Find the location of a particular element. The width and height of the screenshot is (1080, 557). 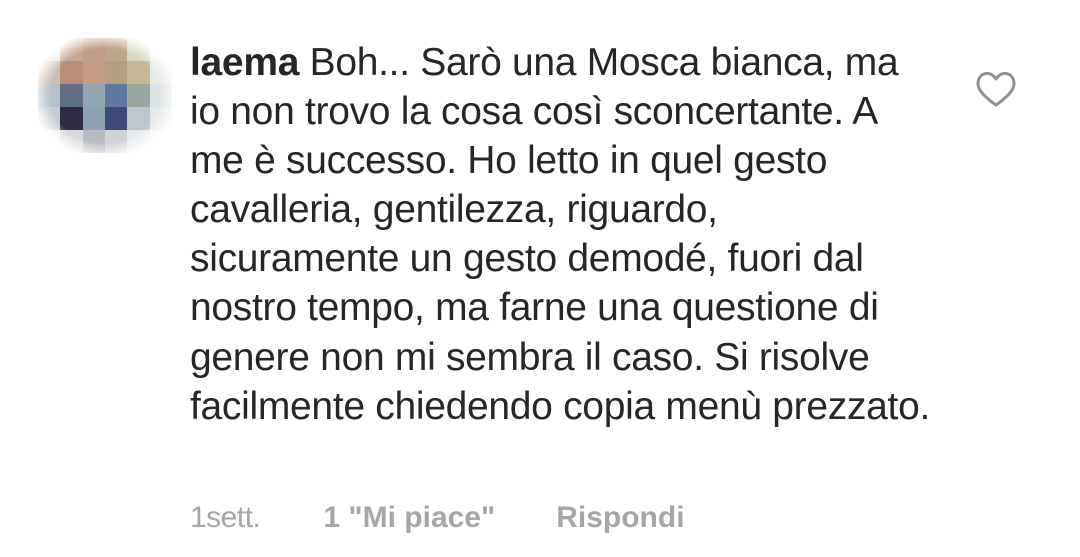

comment-meta: 1sett. 1 "Mi piace" Rispondi is located at coordinates (437, 518).